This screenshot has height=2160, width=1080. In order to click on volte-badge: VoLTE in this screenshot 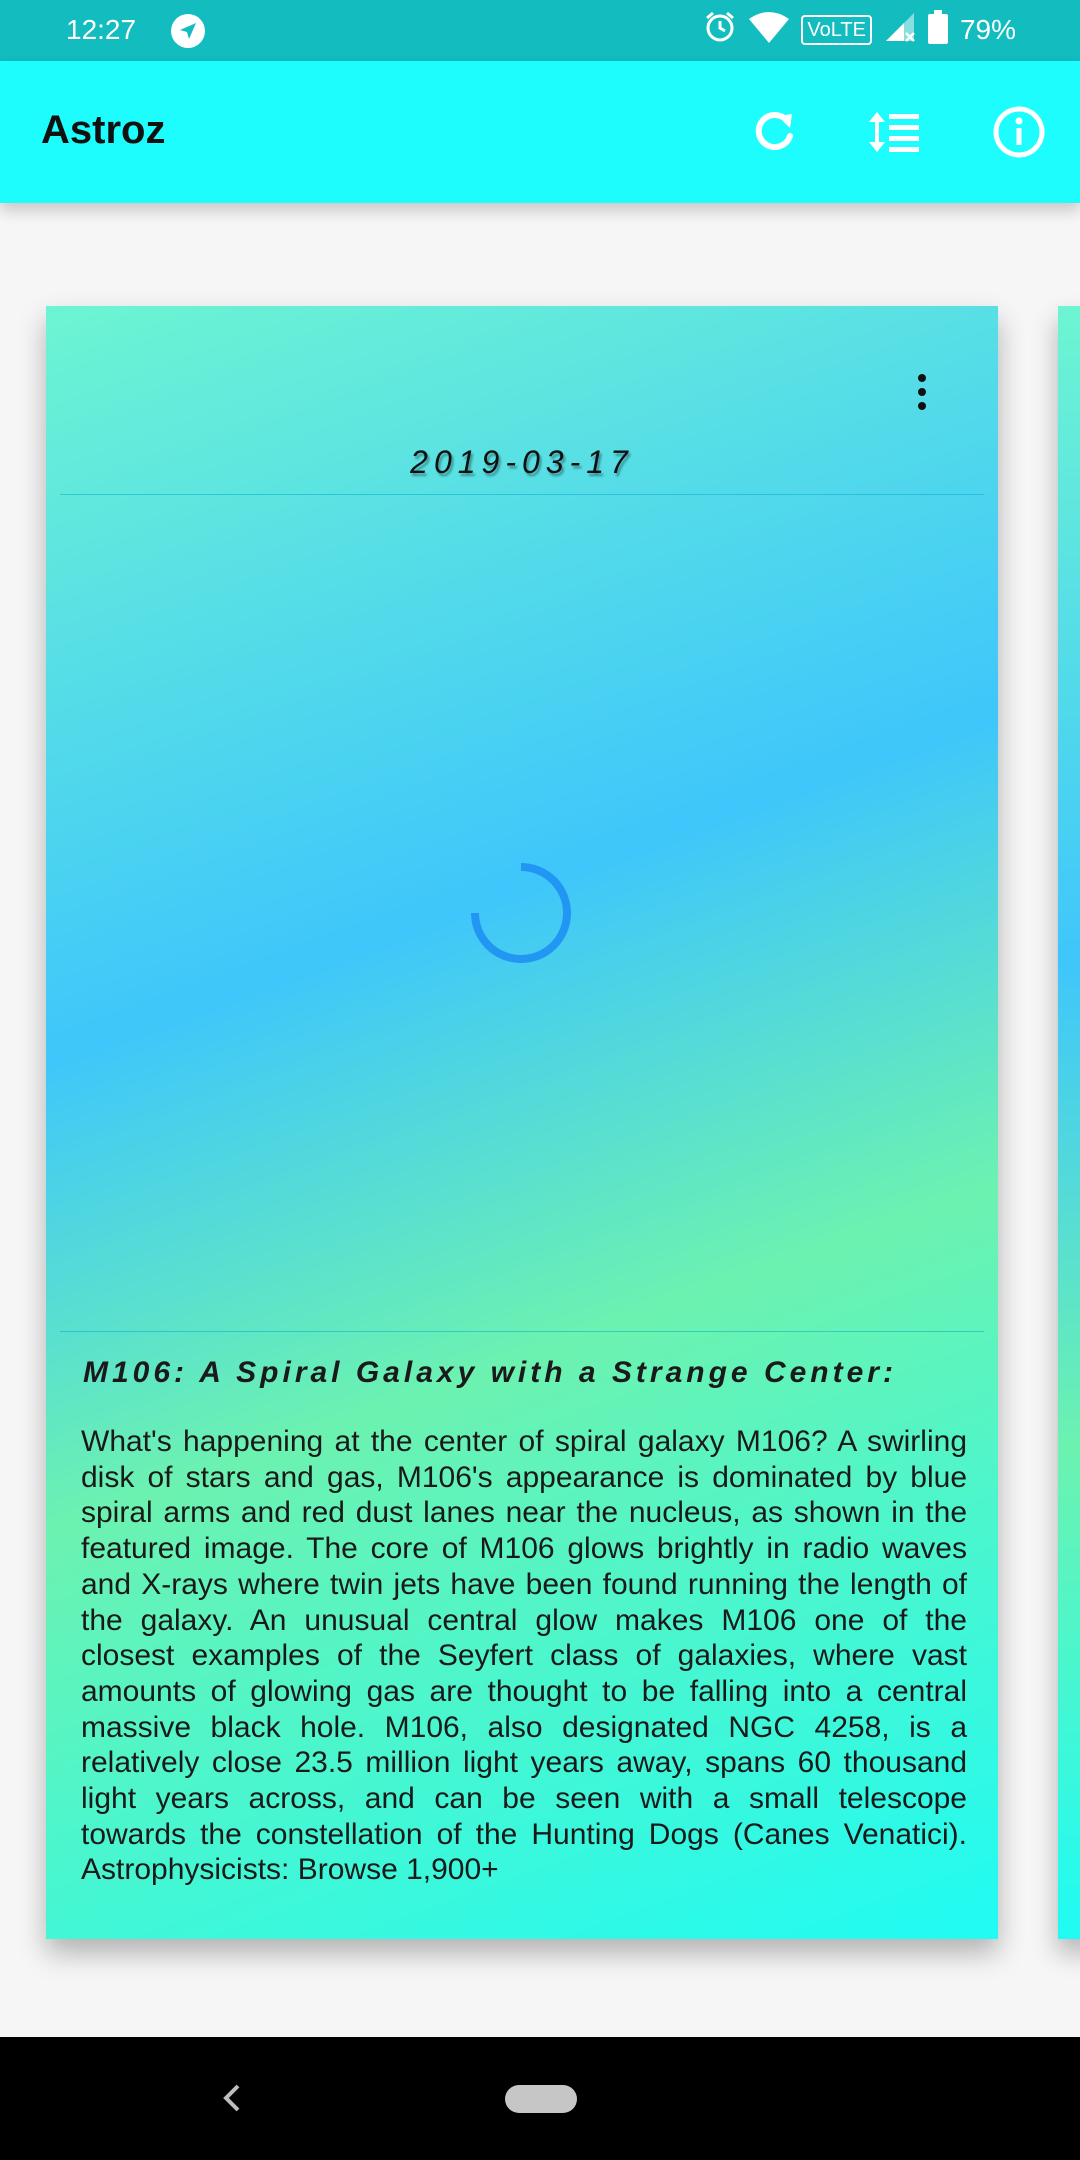, I will do `click(836, 30)`.